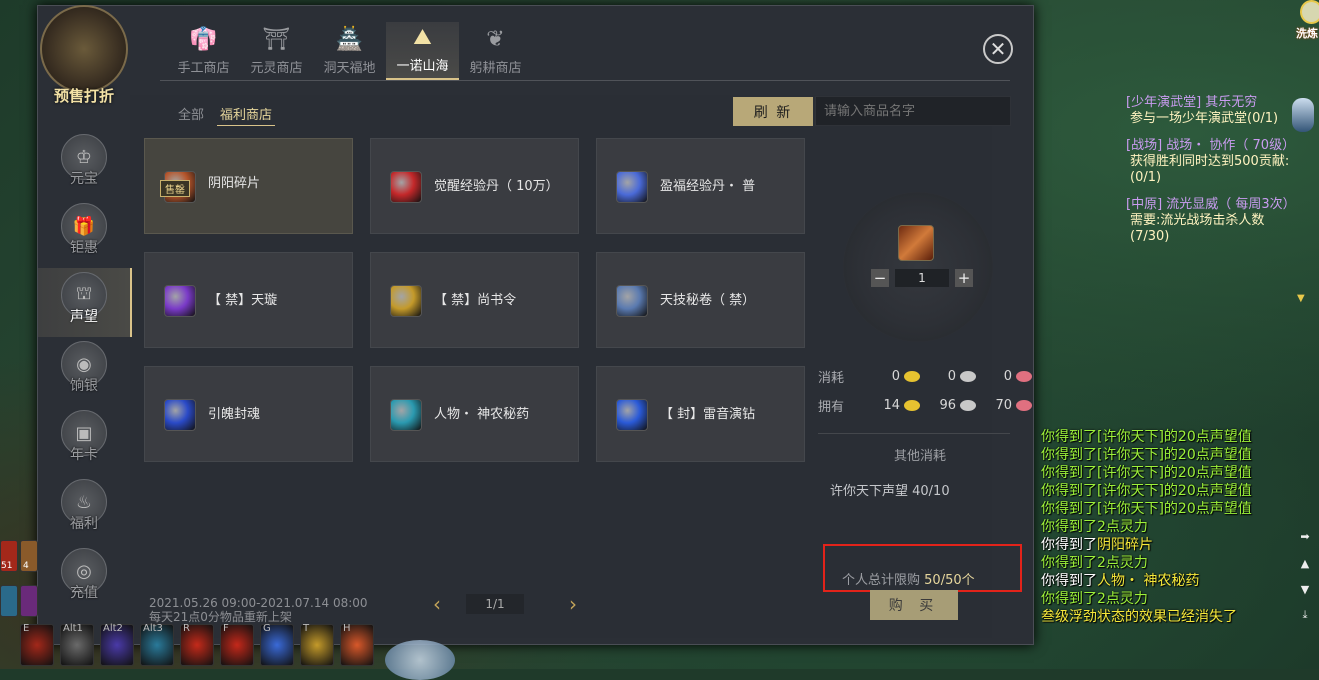 The height and width of the screenshot is (680, 1319). What do you see at coordinates (505, 604) in the screenshot?
I see `pagination: ‹ 1/1 ›` at bounding box center [505, 604].